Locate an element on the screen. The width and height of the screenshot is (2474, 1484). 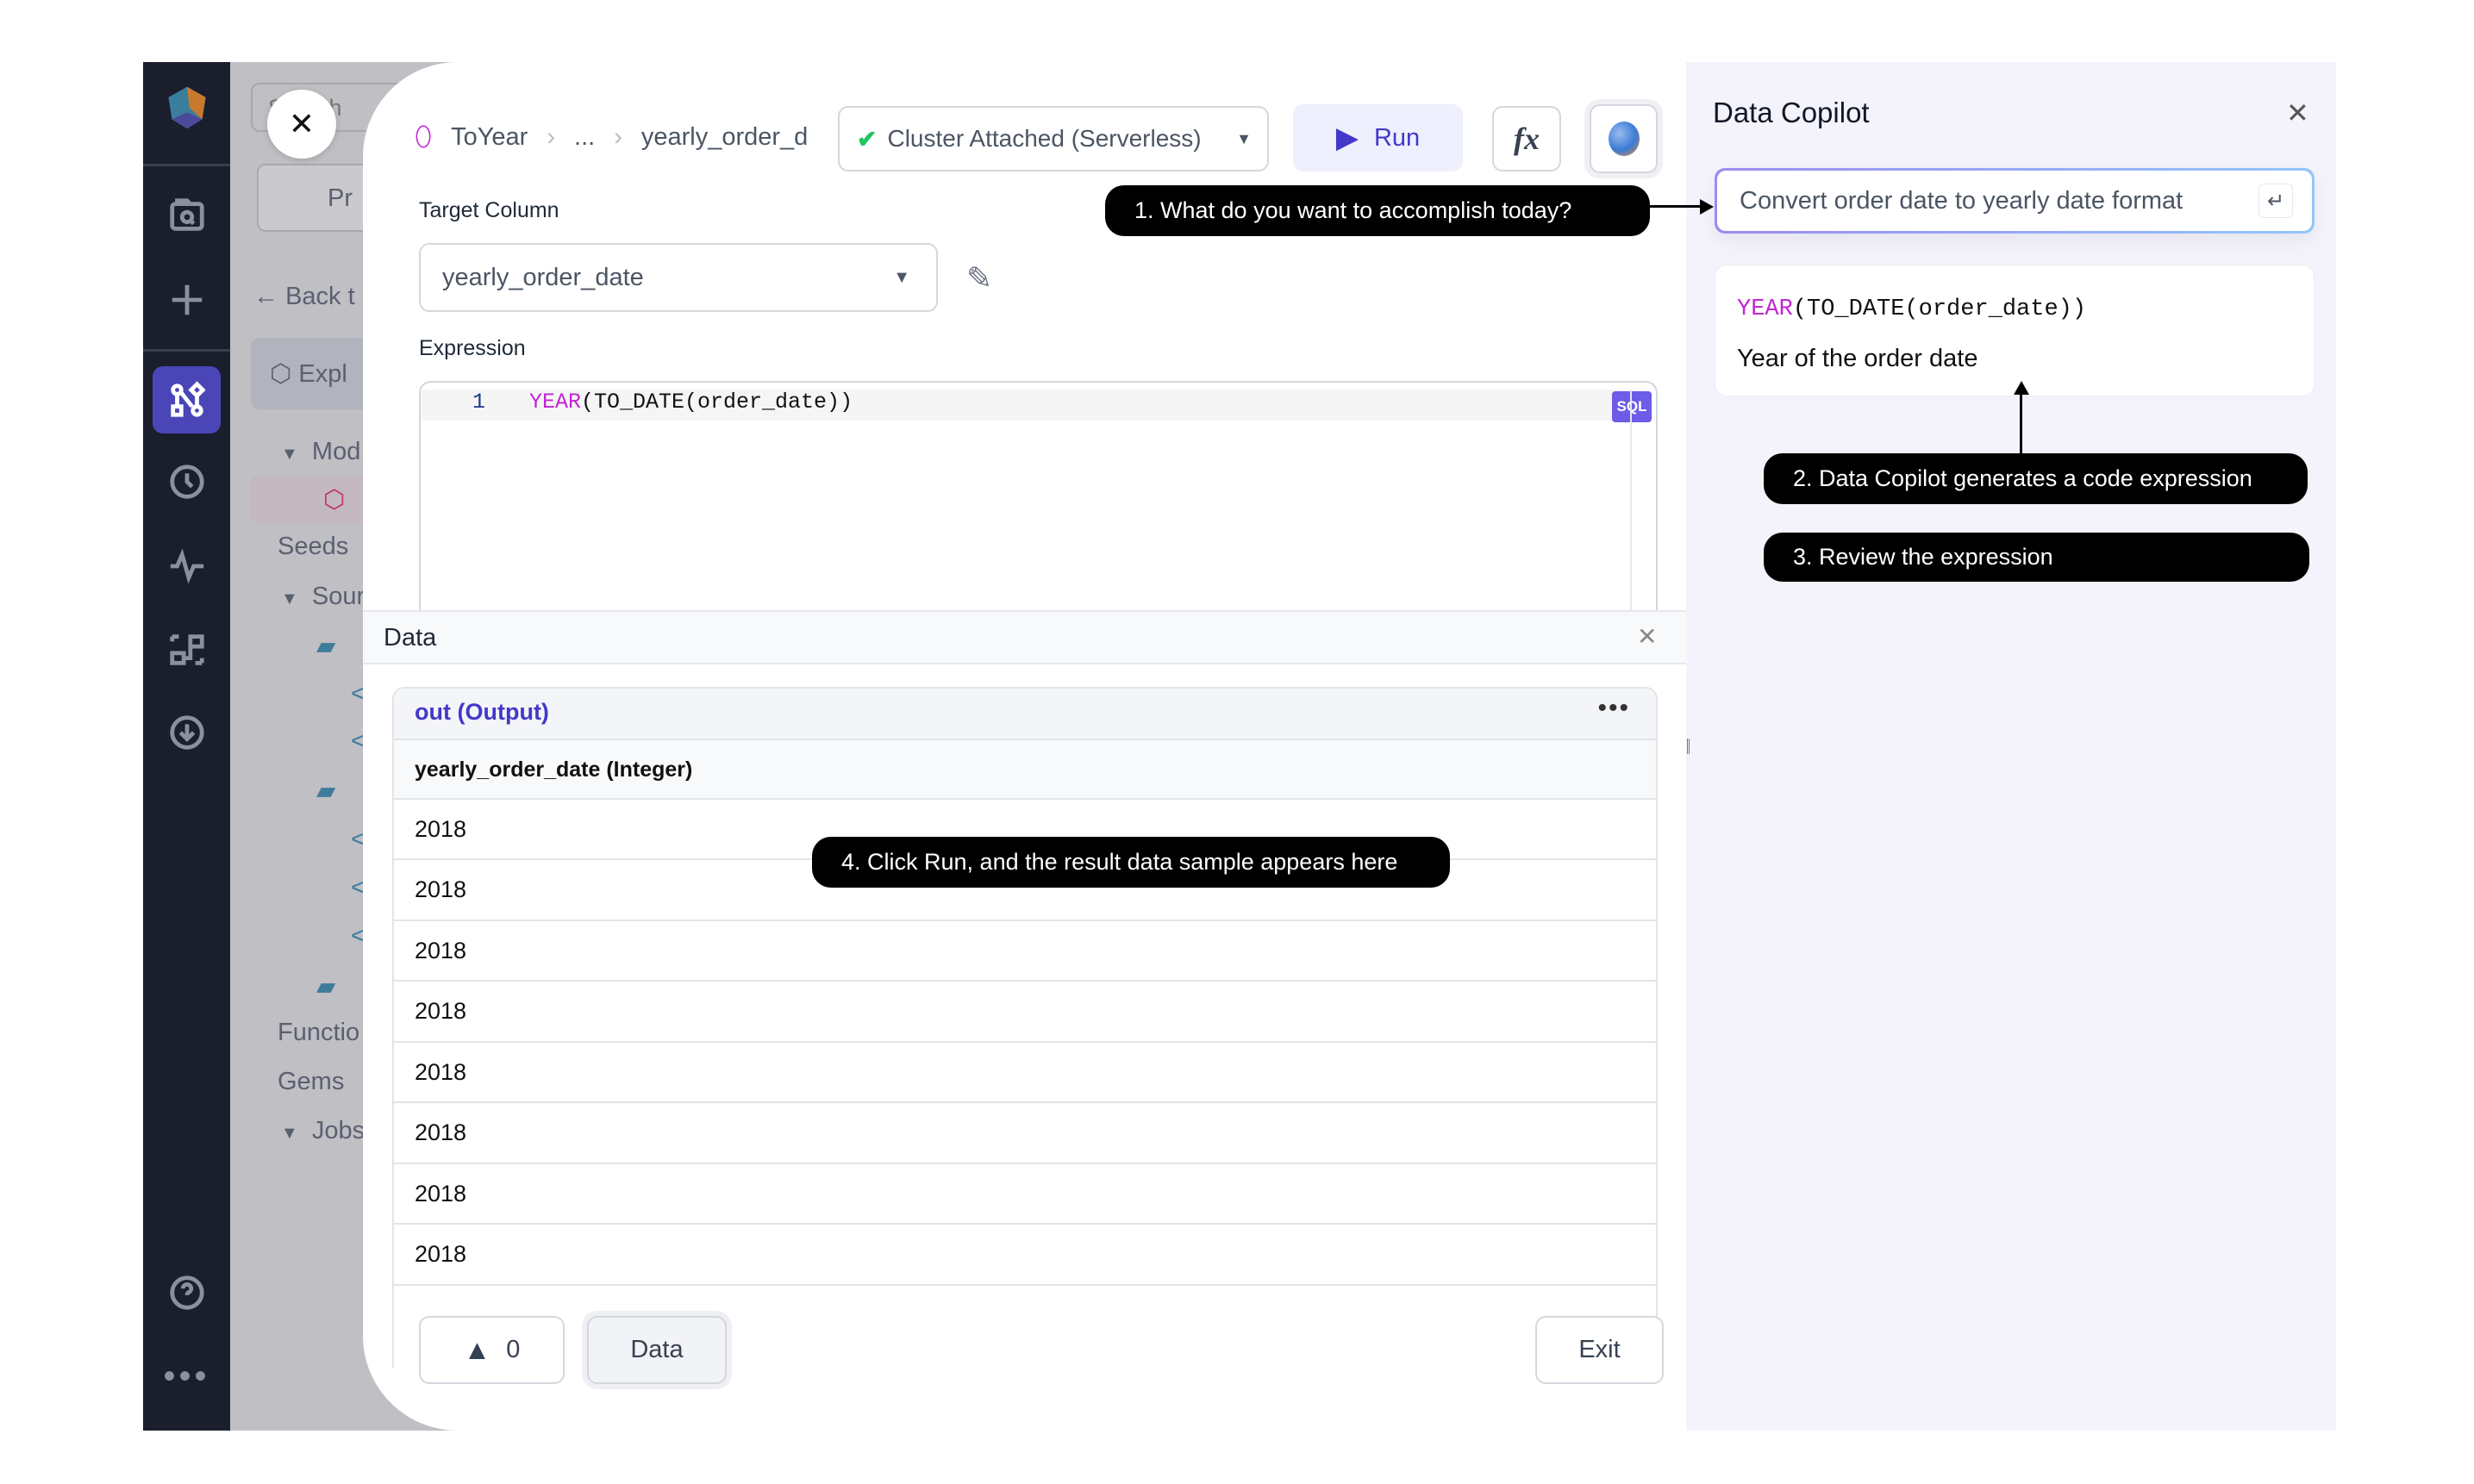
tree-functions: Functio is located at coordinates (318, 1033).